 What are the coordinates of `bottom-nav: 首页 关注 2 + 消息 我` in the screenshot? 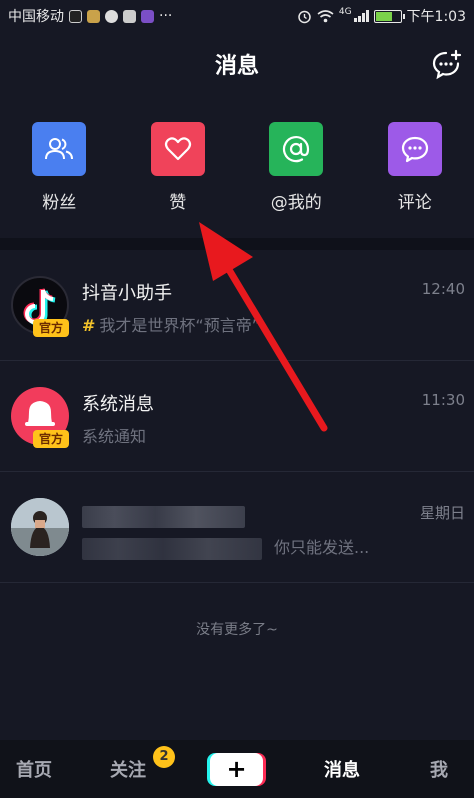 It's located at (237, 769).